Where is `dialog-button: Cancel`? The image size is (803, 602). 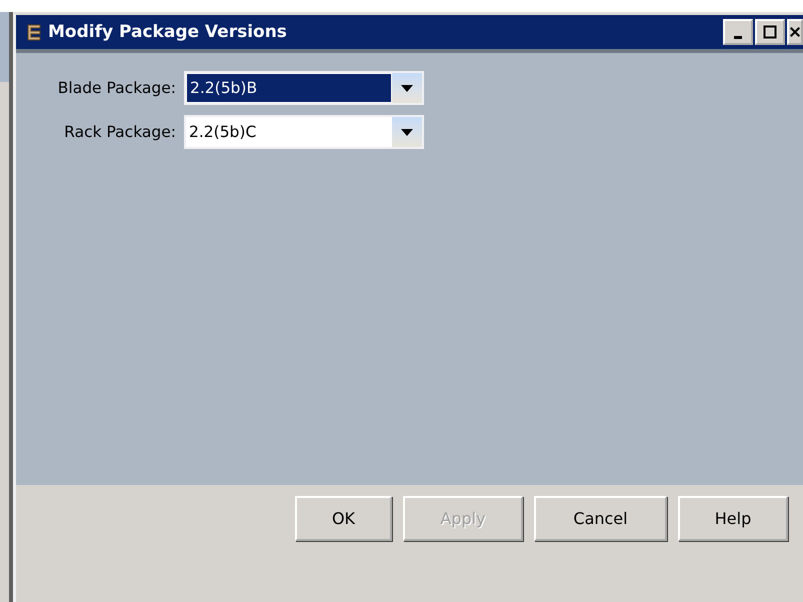 dialog-button: Cancel is located at coordinates (600, 518).